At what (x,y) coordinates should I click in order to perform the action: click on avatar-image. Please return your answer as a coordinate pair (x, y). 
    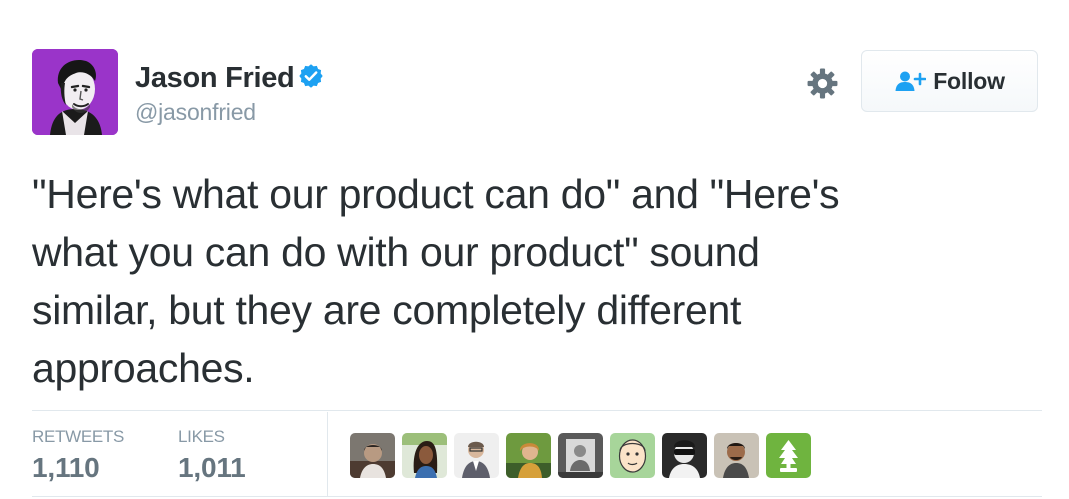
    Looking at the image, I should click on (75, 92).